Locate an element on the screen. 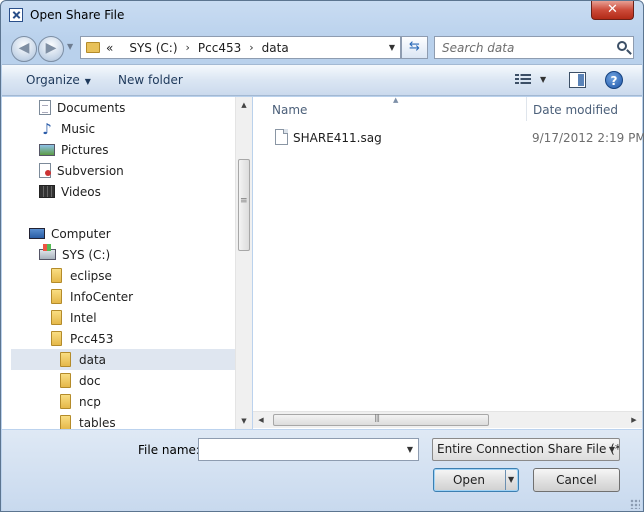  organize-label: Organize is located at coordinates (53, 80).